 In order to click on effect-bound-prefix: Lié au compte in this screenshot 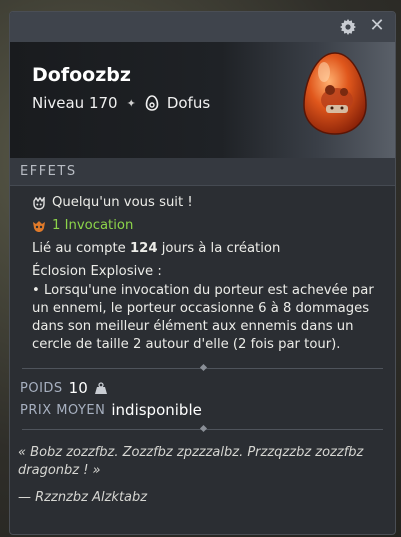, I will do `click(81, 248)`.